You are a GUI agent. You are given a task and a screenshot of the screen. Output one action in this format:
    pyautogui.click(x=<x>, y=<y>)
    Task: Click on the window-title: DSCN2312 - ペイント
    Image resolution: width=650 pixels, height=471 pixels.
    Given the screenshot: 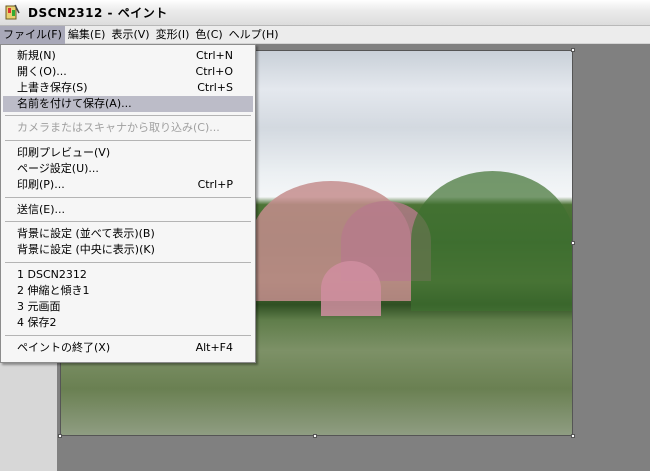 What is the action you would take?
    pyautogui.click(x=98, y=13)
    